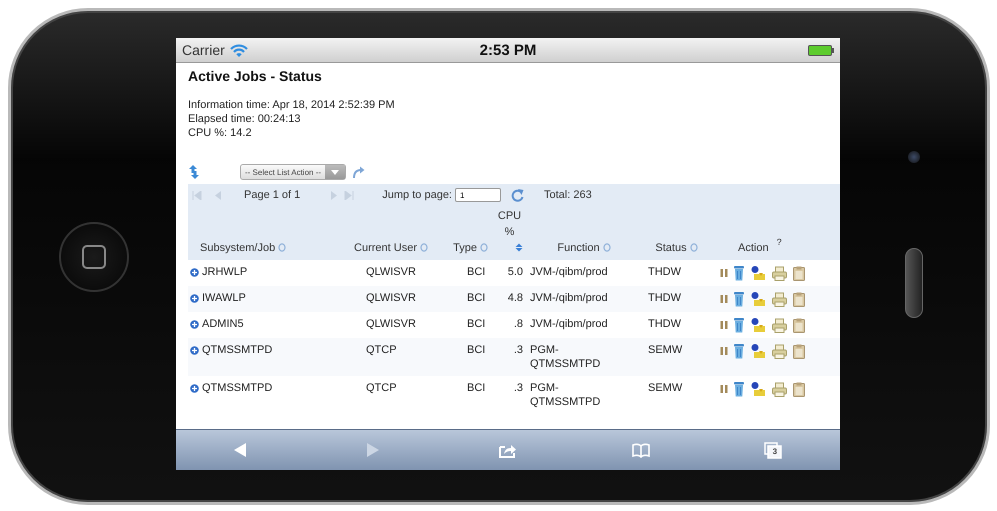  I want to click on jump-label: Jump to page:, so click(417, 195).